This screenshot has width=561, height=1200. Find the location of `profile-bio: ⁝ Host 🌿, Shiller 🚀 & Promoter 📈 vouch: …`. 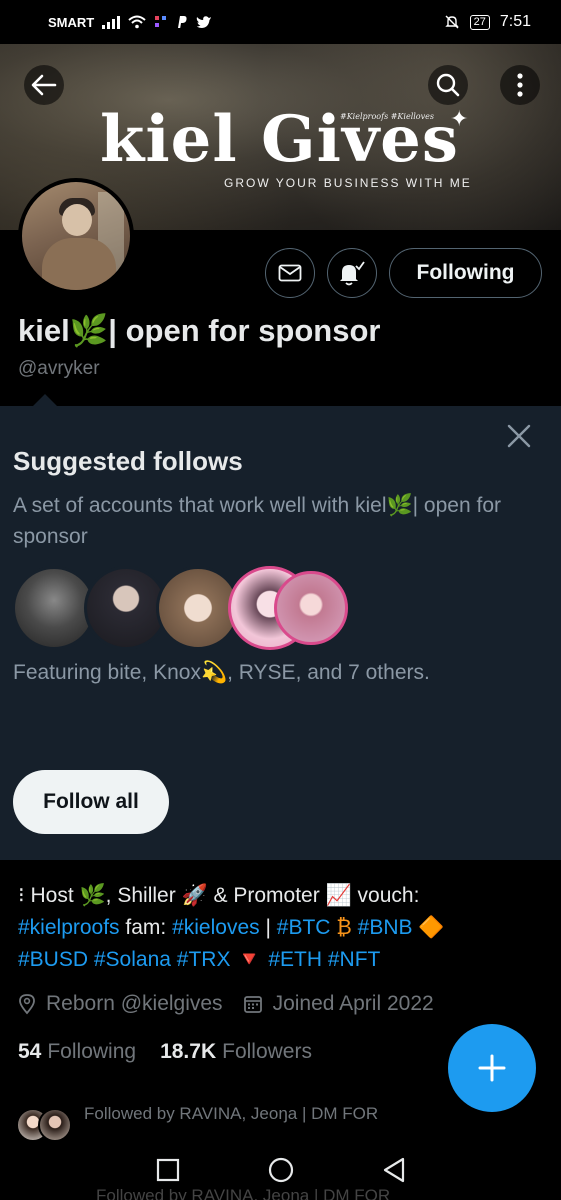

profile-bio: ⁝ Host 🌿, Shiller 🚀 & Promoter 📈 vouch: … is located at coordinates (283, 928).